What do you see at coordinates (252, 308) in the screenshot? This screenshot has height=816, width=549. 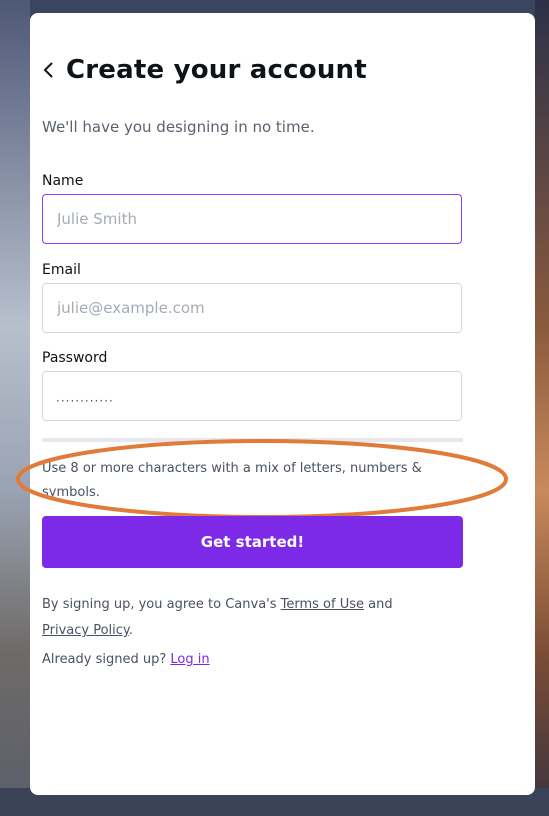 I see `email-input` at bounding box center [252, 308].